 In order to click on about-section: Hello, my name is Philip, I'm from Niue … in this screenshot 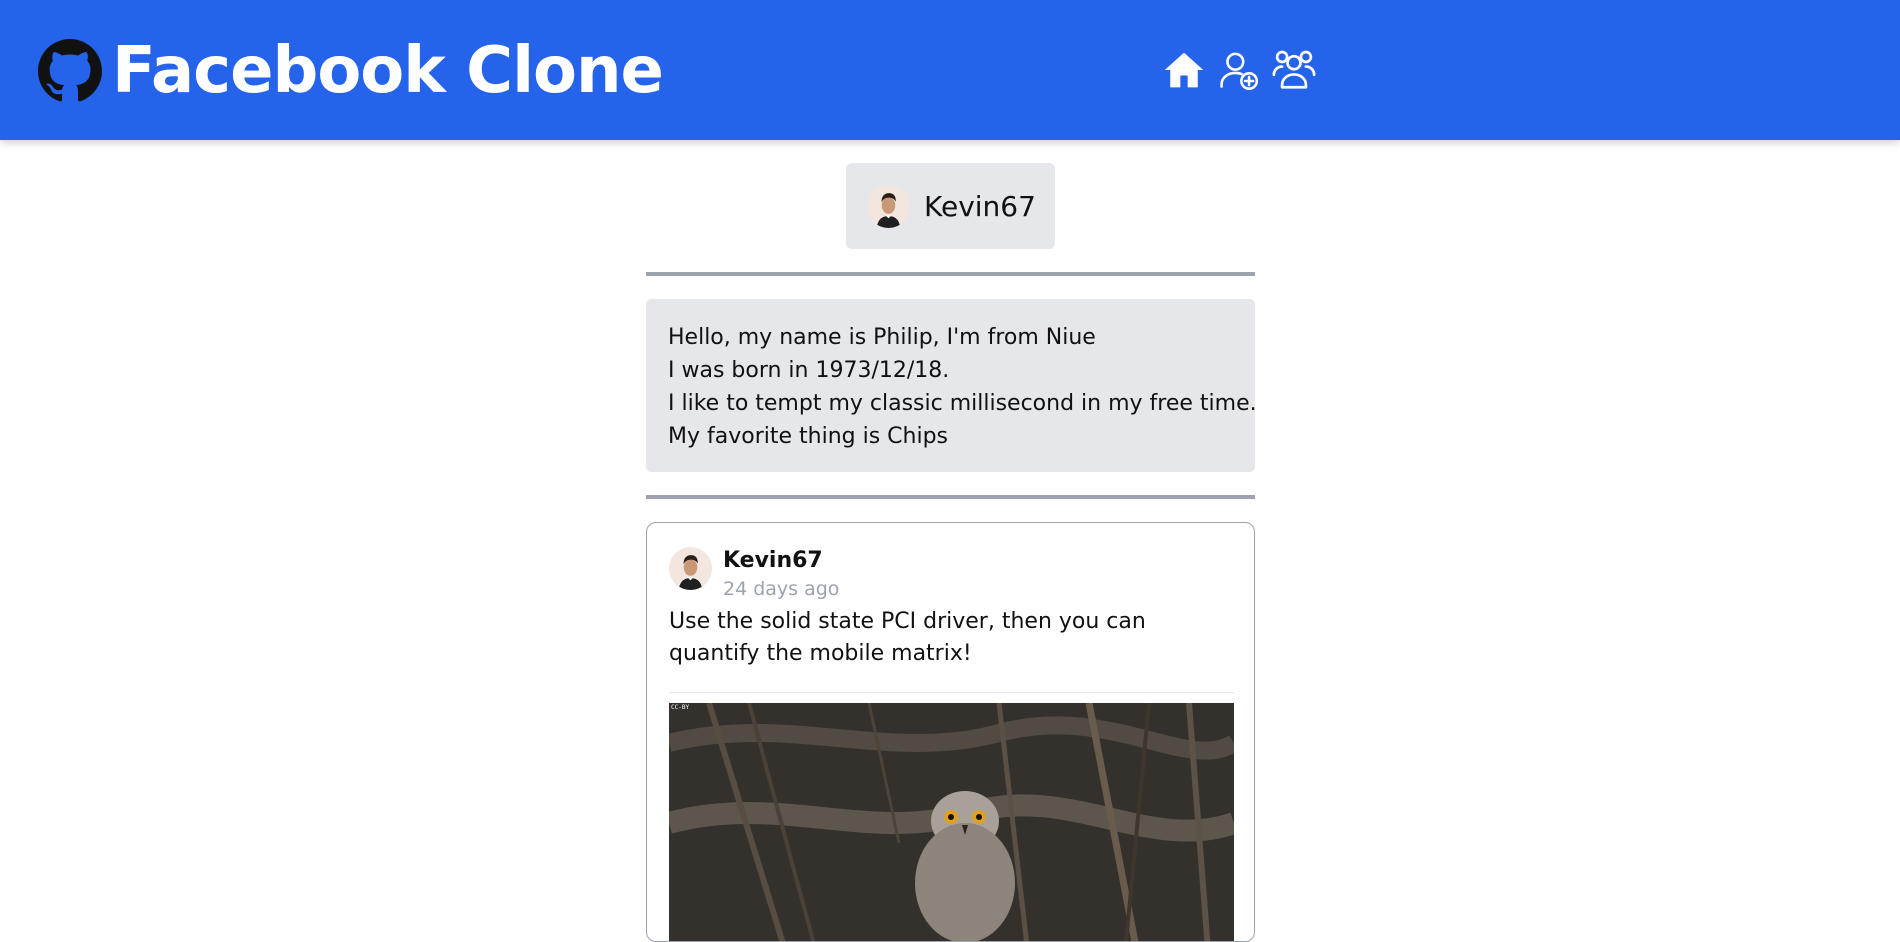, I will do `click(951, 385)`.